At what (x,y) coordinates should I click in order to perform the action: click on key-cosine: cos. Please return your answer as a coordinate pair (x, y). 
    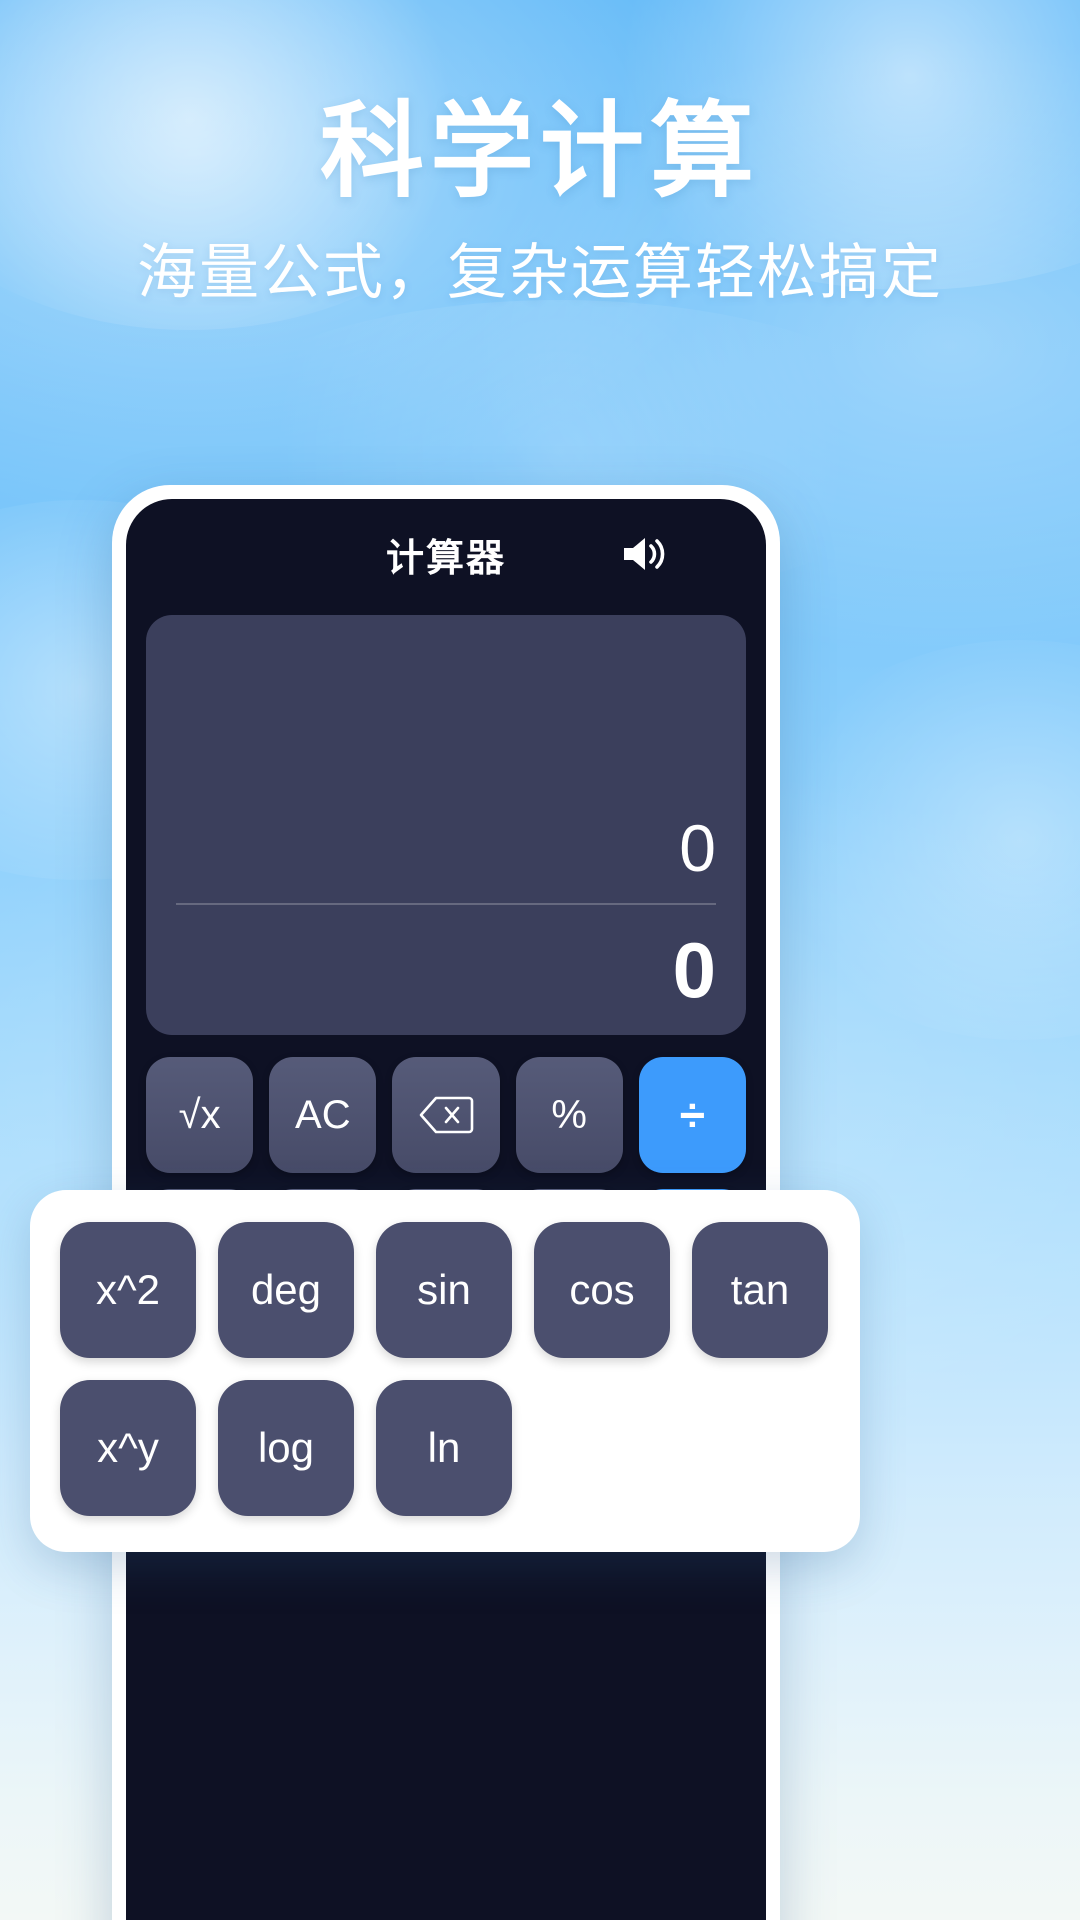
    Looking at the image, I should click on (602, 1290).